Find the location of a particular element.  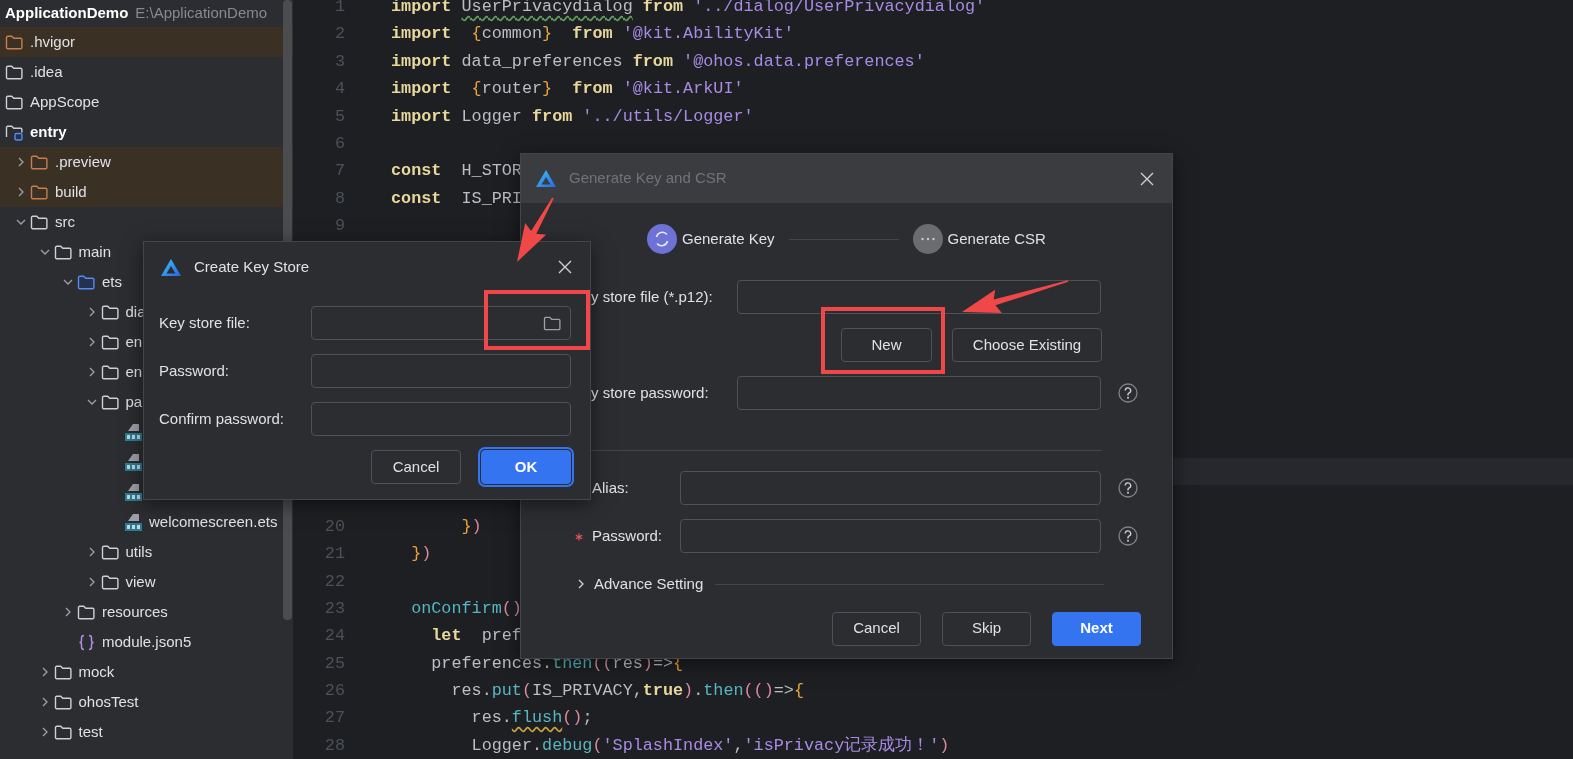

field-label: y store file (*.p12): is located at coordinates (652, 296).